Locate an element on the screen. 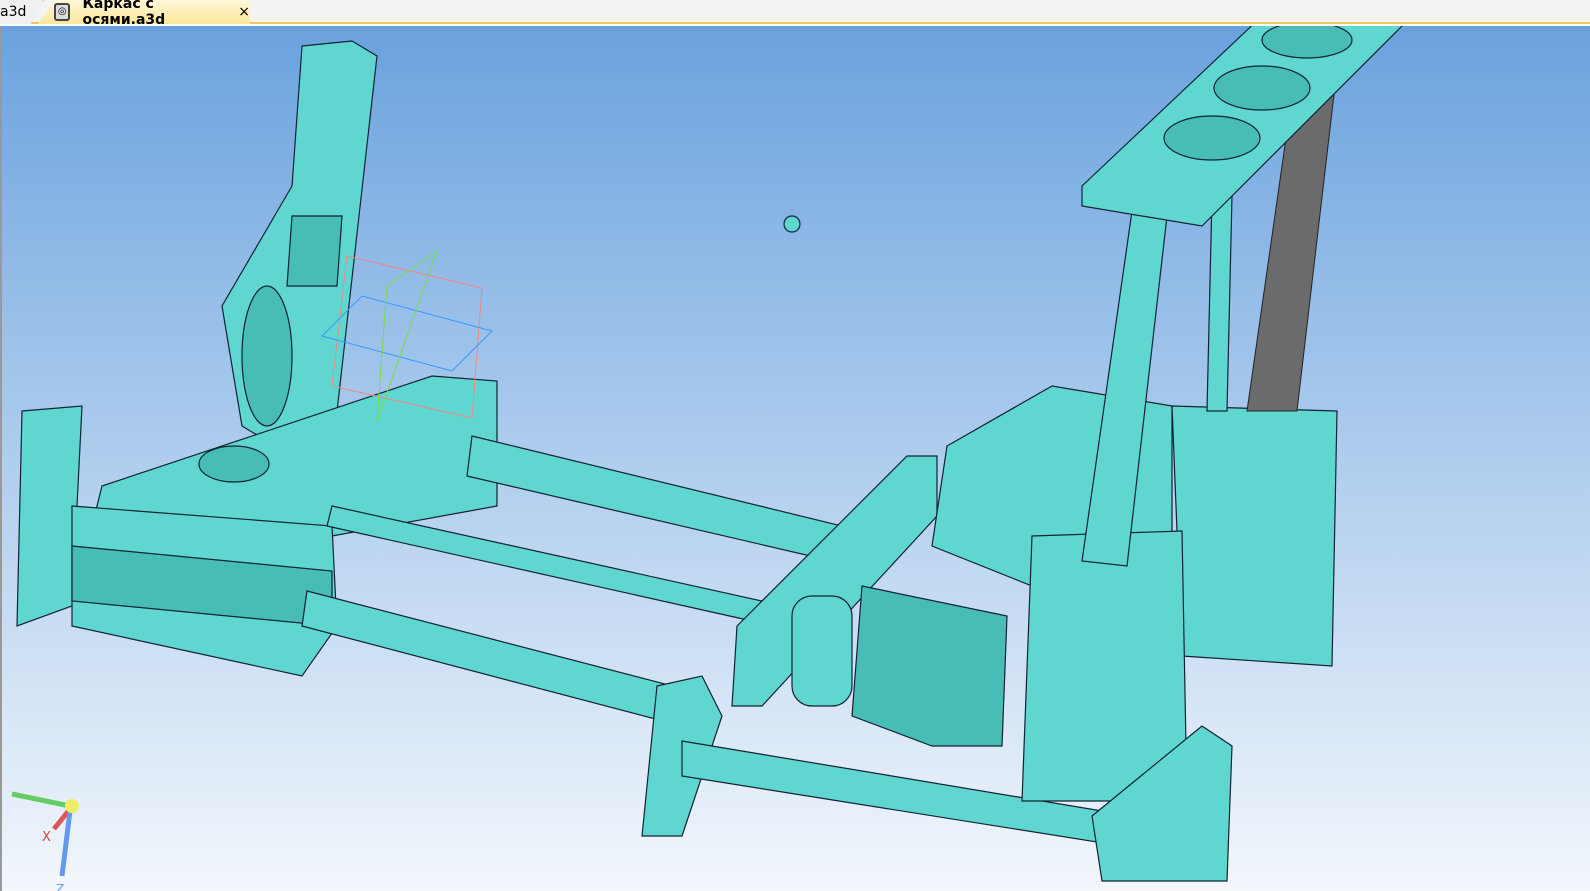 Image resolution: width=1590 pixels, height=891 pixels. tab-previous-document: a3d is located at coordinates (22, 12).